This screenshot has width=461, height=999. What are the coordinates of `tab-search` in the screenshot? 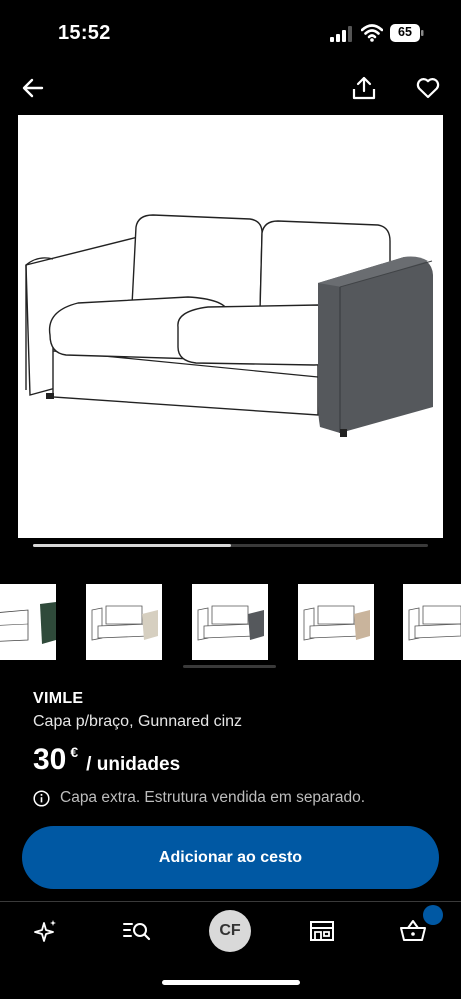 It's located at (137, 931).